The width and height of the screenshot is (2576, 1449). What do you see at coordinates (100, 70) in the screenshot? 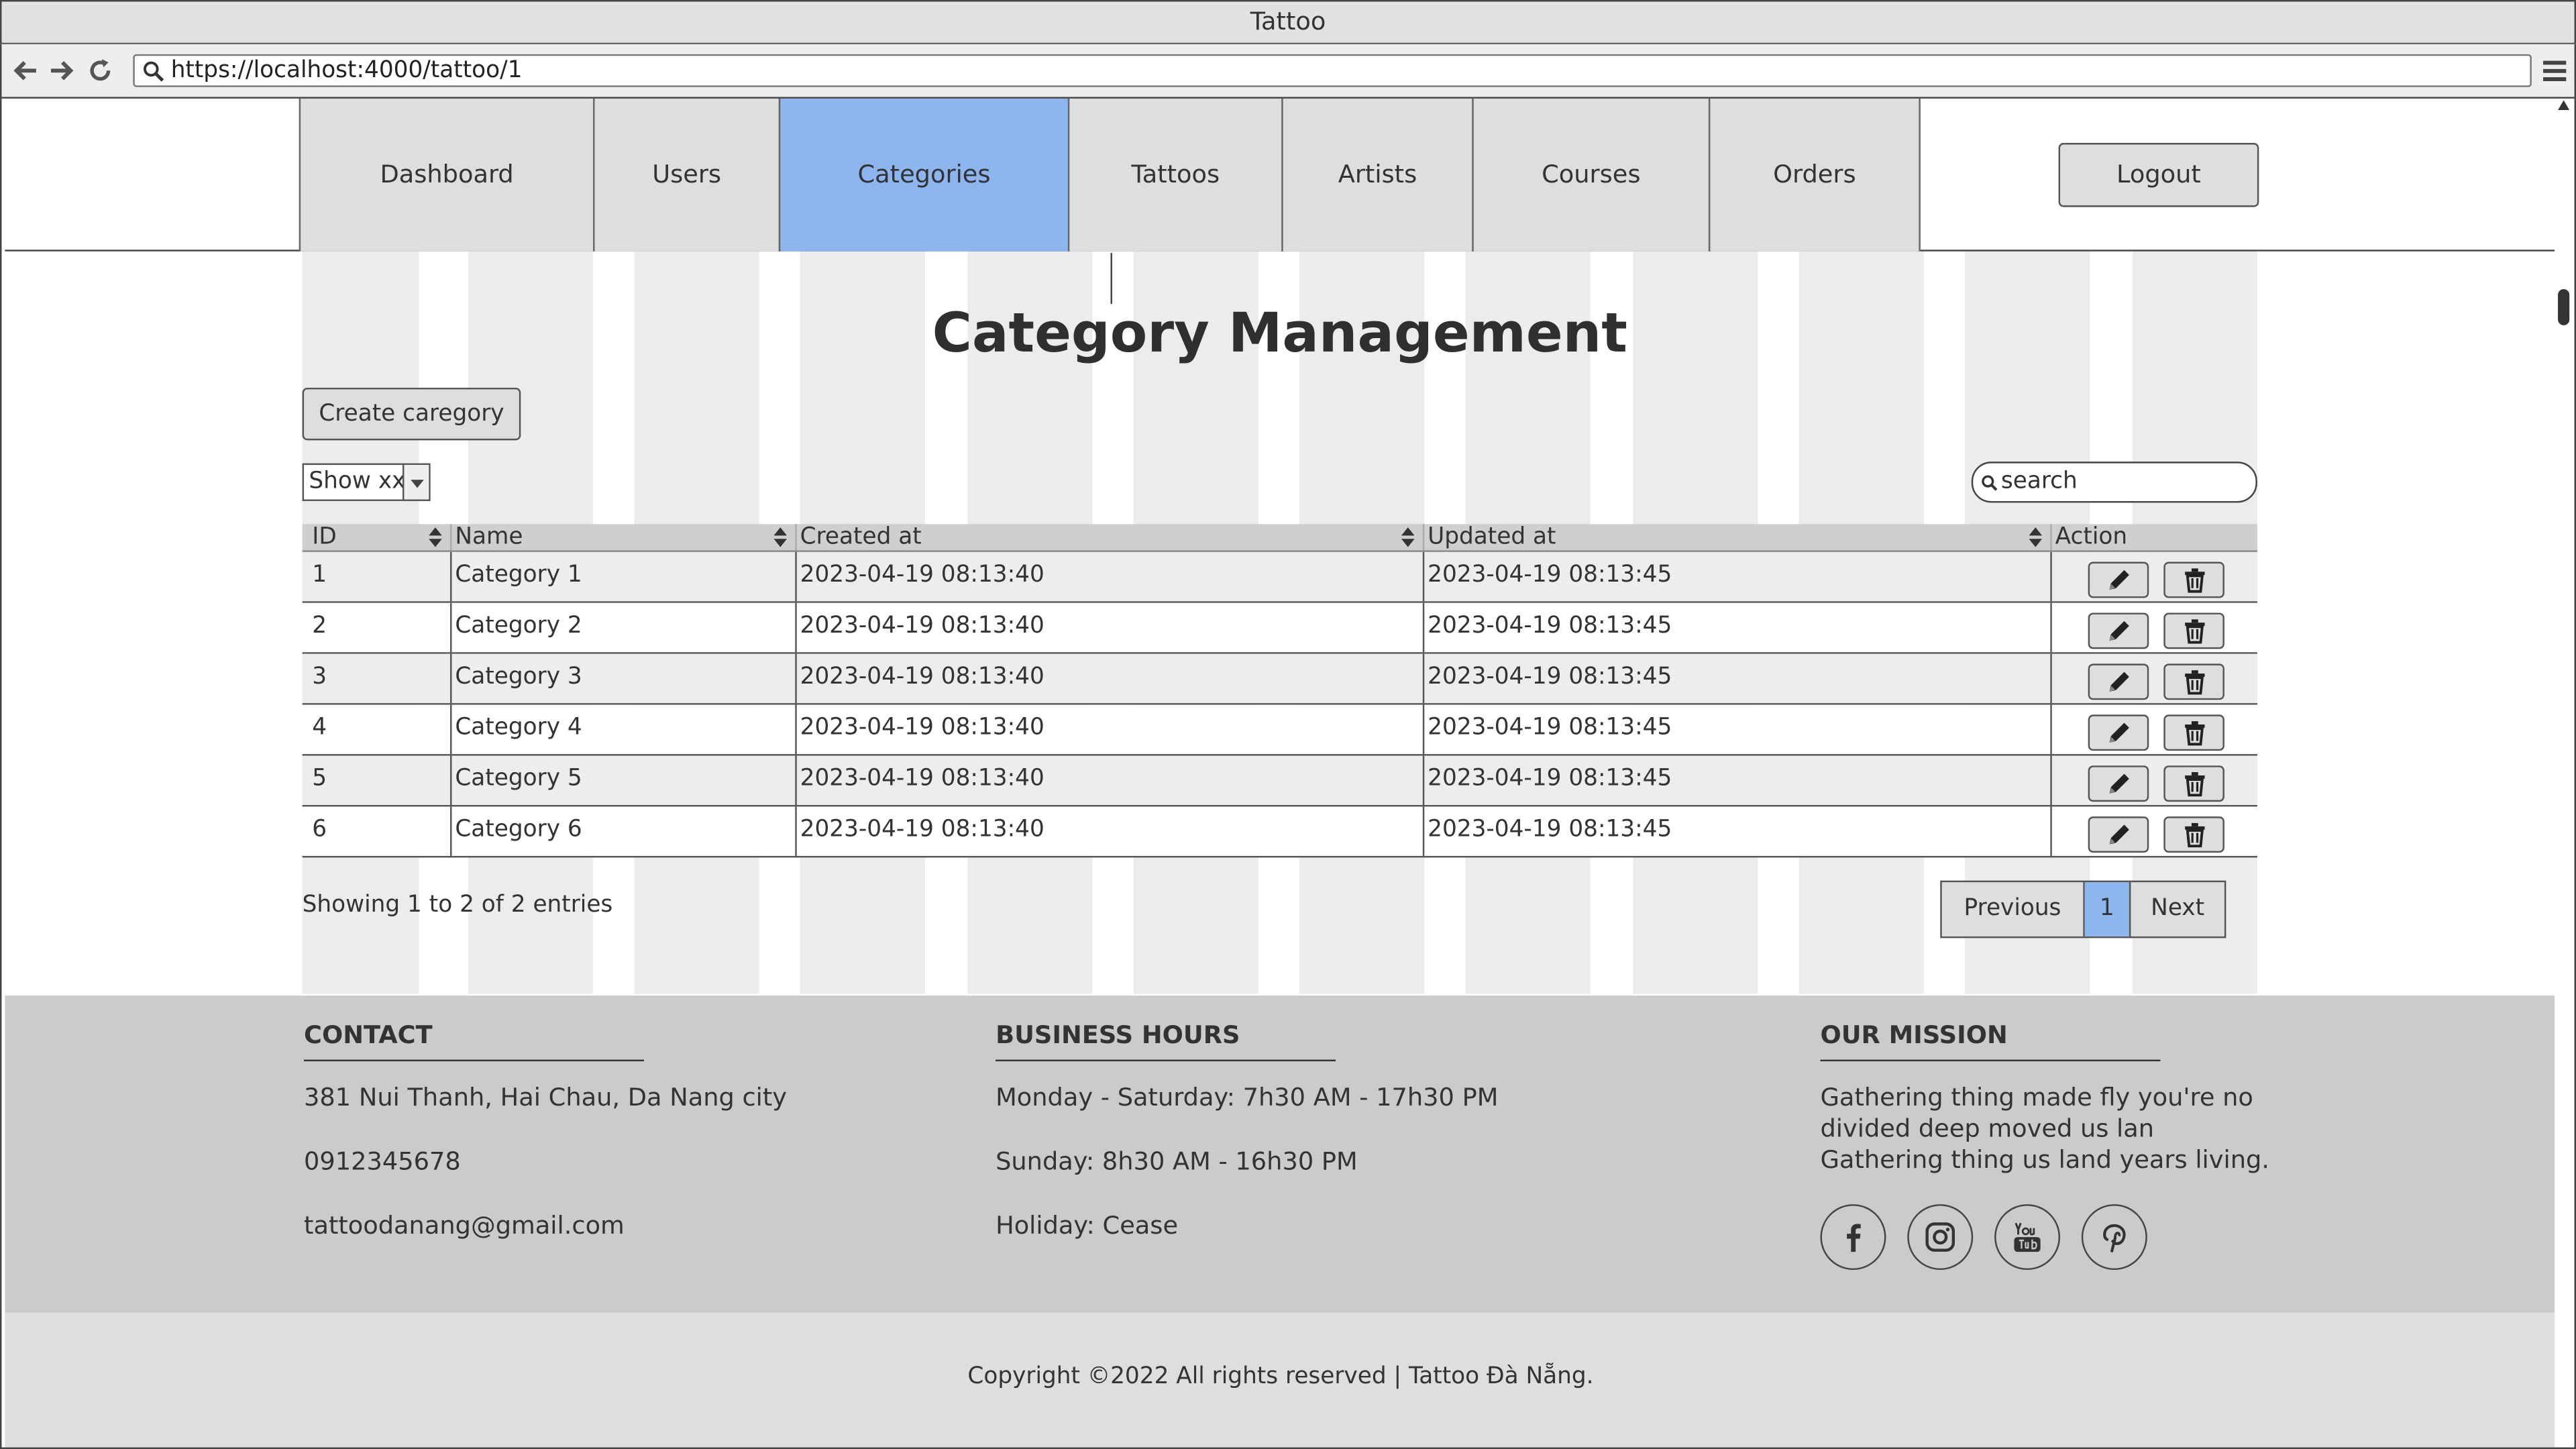
I see `reload-icon` at bounding box center [100, 70].